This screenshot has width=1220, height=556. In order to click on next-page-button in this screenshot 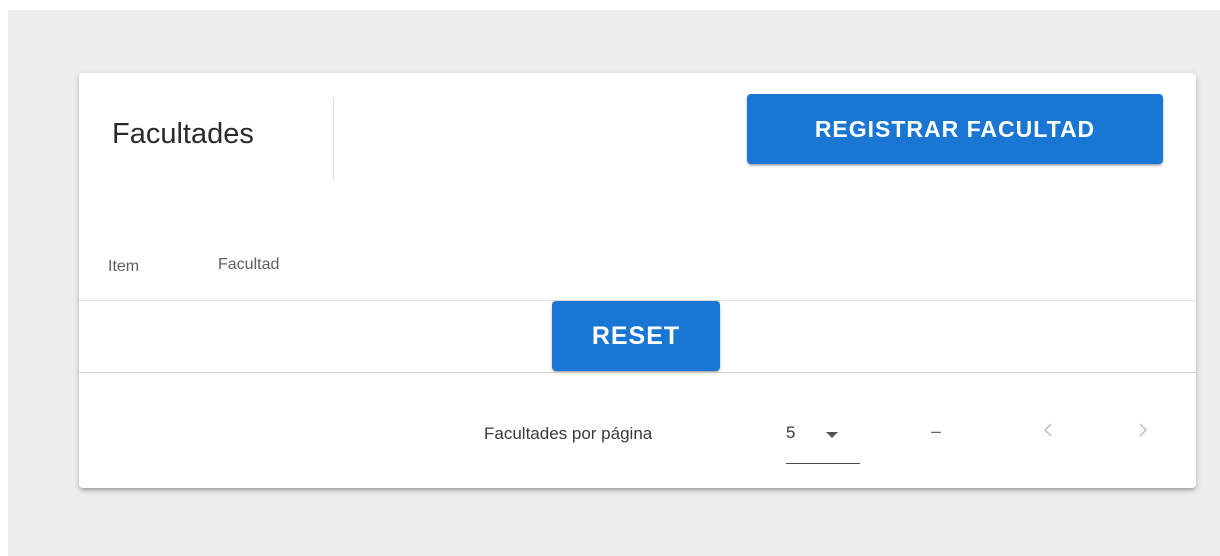, I will do `click(1143, 430)`.